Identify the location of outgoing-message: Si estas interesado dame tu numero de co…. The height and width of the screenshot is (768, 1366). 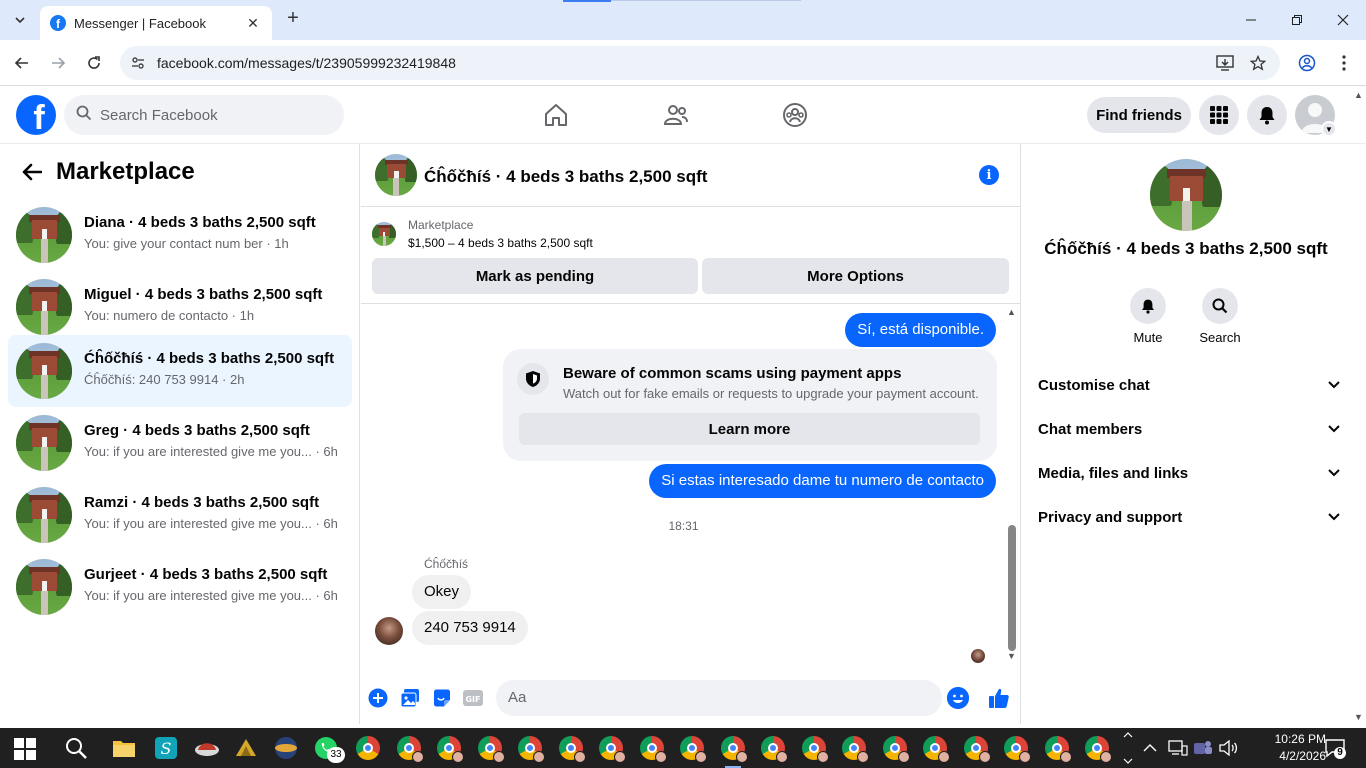
(822, 481).